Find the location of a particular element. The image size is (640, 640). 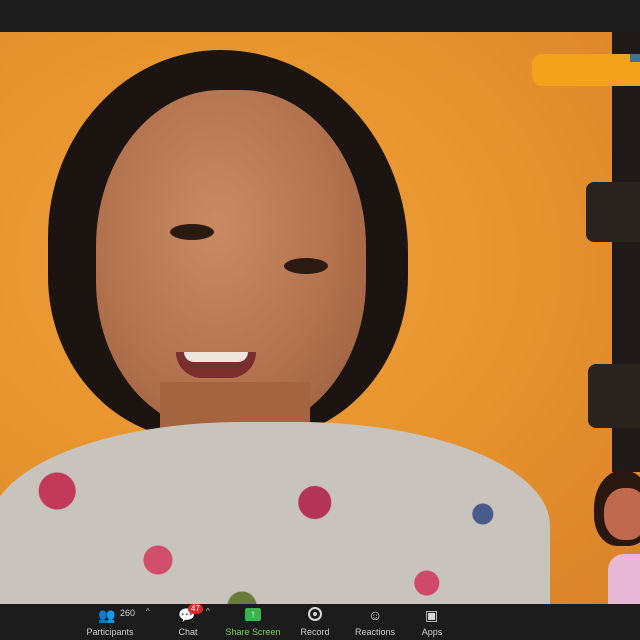

apps-button: ▣ Apps is located at coordinates (432, 622).